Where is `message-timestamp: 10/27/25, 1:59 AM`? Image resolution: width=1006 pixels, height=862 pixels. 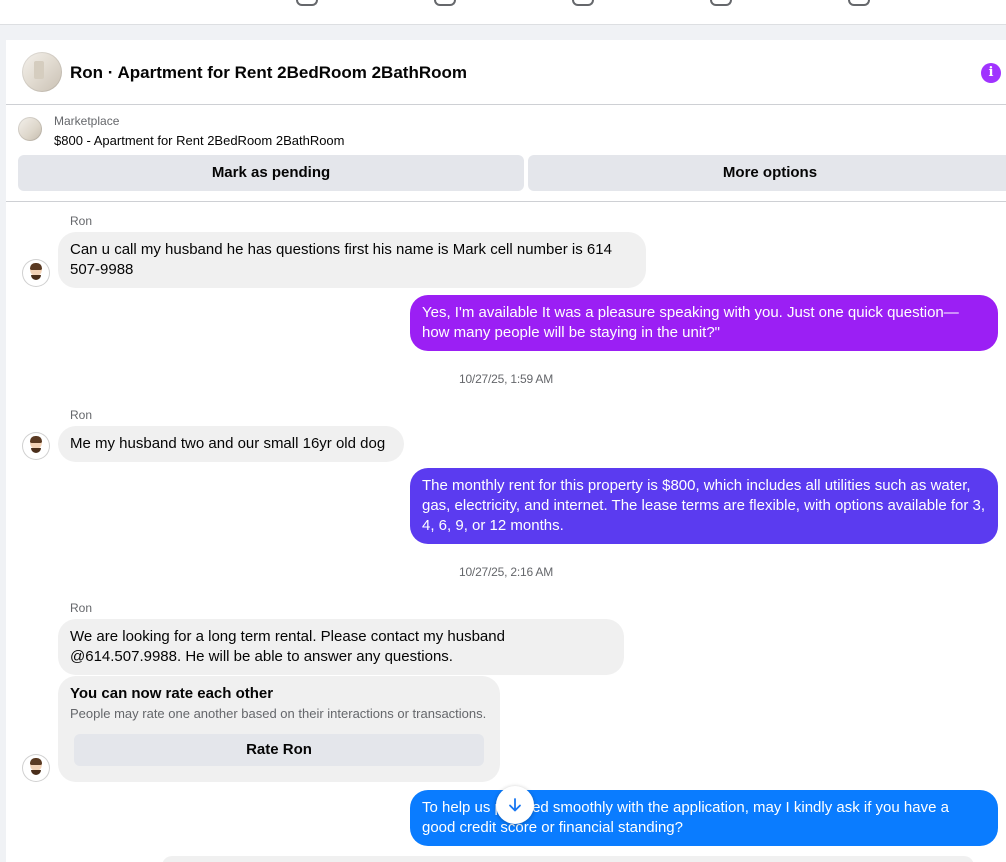 message-timestamp: 10/27/25, 1:59 AM is located at coordinates (505, 379).